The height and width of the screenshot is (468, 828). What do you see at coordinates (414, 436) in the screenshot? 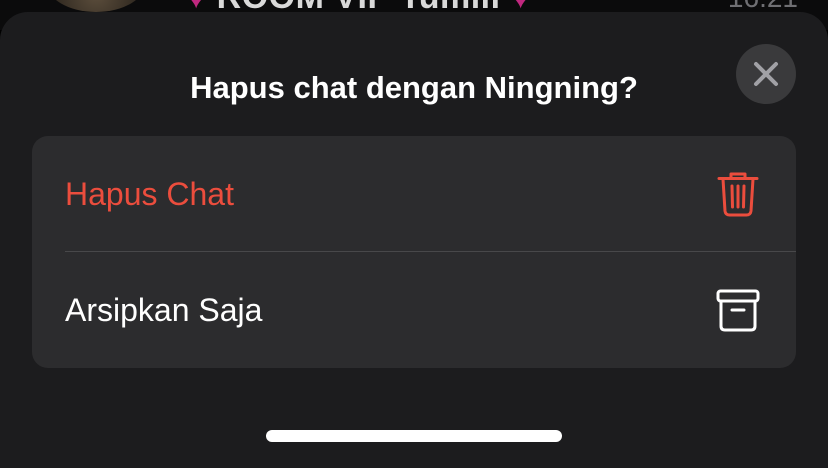
I see `home-indicator` at bounding box center [414, 436].